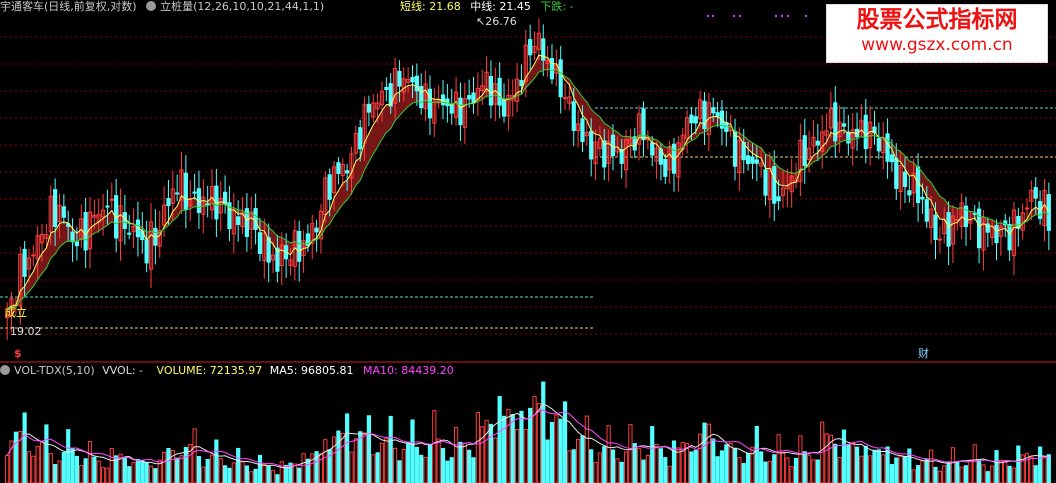 Image resolution: width=1056 pixels, height=483 pixels. What do you see at coordinates (18, 354) in the screenshot?
I see `s-badge: $` at bounding box center [18, 354].